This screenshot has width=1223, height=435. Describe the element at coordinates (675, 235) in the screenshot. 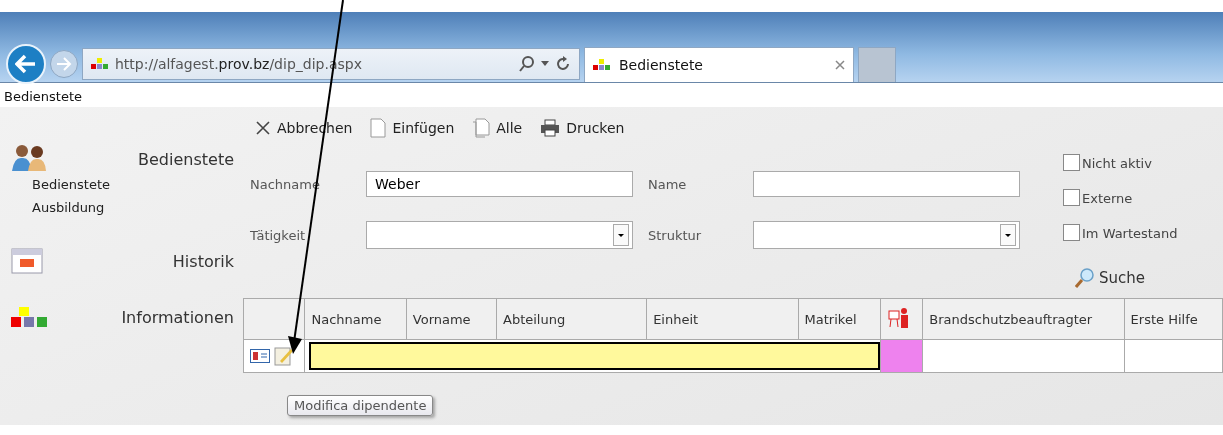

I see `field-label: Struktur` at that location.